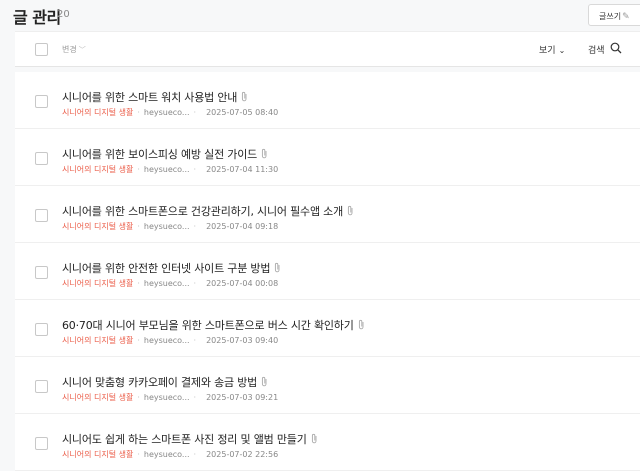  What do you see at coordinates (610, 16) in the screenshot?
I see `write-post-label: 글쓰기` at bounding box center [610, 16].